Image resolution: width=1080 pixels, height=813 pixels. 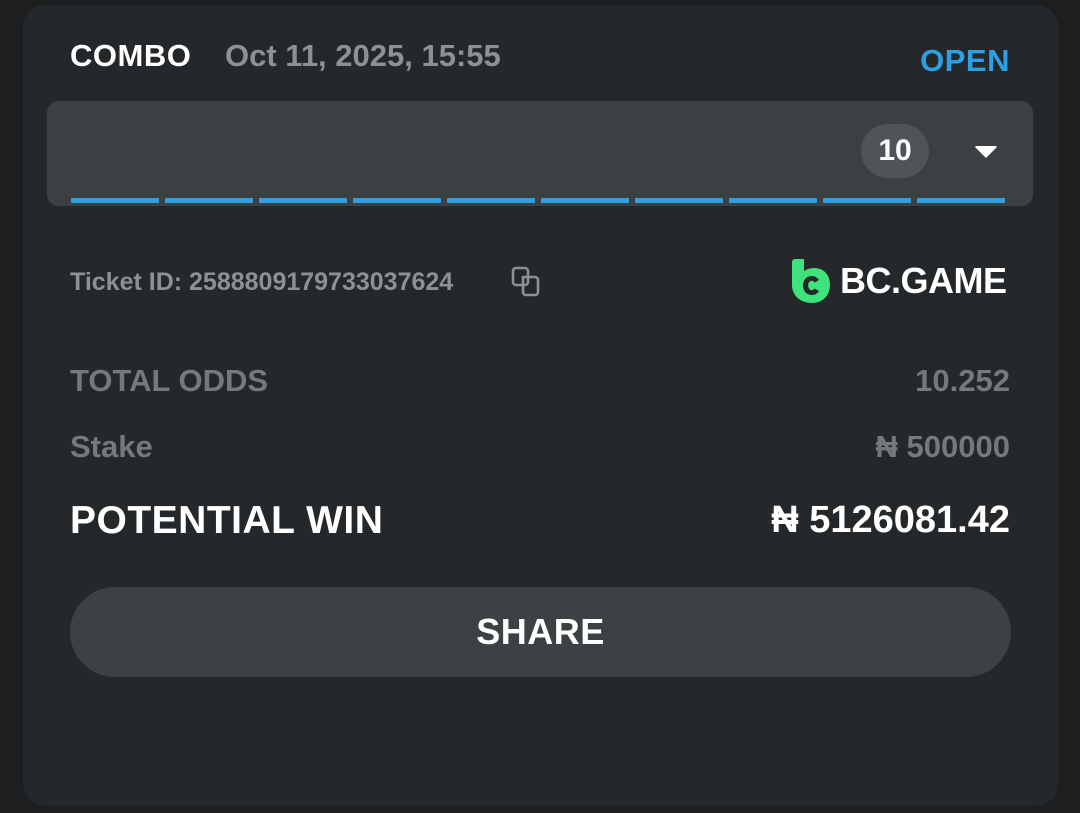 I want to click on potential-win-label: POTENTIAL WIN, so click(x=227, y=520).